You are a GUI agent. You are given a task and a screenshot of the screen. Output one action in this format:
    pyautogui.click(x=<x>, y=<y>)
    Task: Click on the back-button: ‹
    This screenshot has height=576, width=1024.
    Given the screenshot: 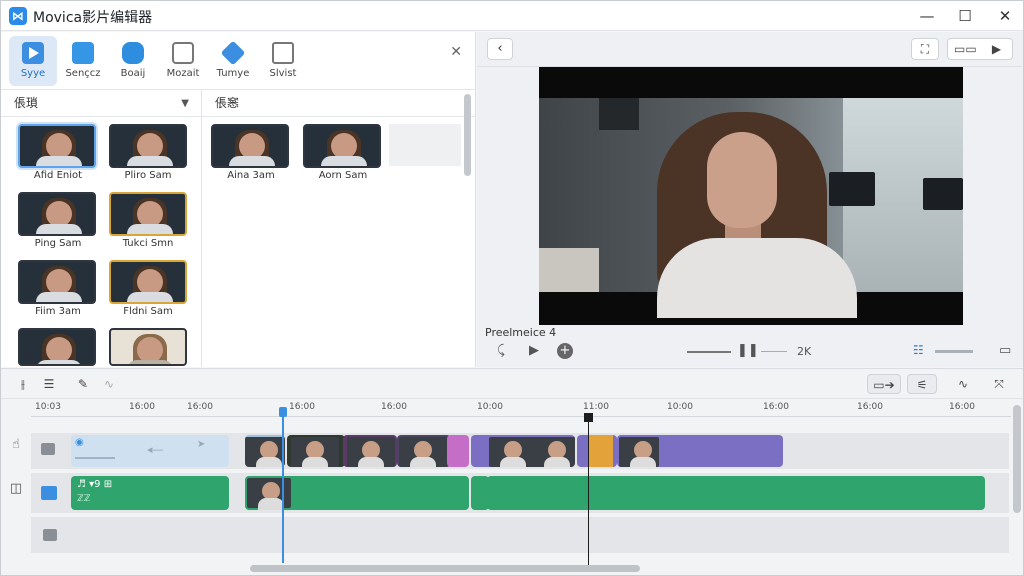 What is the action you would take?
    pyautogui.click(x=500, y=49)
    